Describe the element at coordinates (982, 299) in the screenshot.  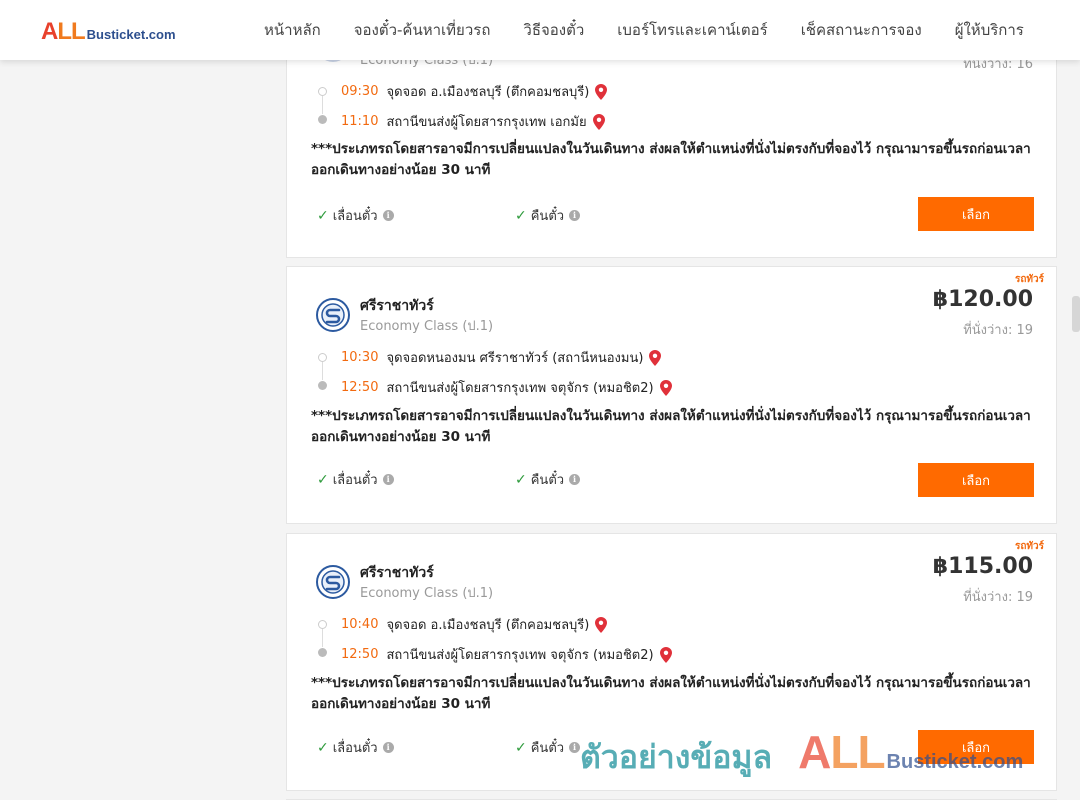
I see `ticket-price: ฿120.00` at that location.